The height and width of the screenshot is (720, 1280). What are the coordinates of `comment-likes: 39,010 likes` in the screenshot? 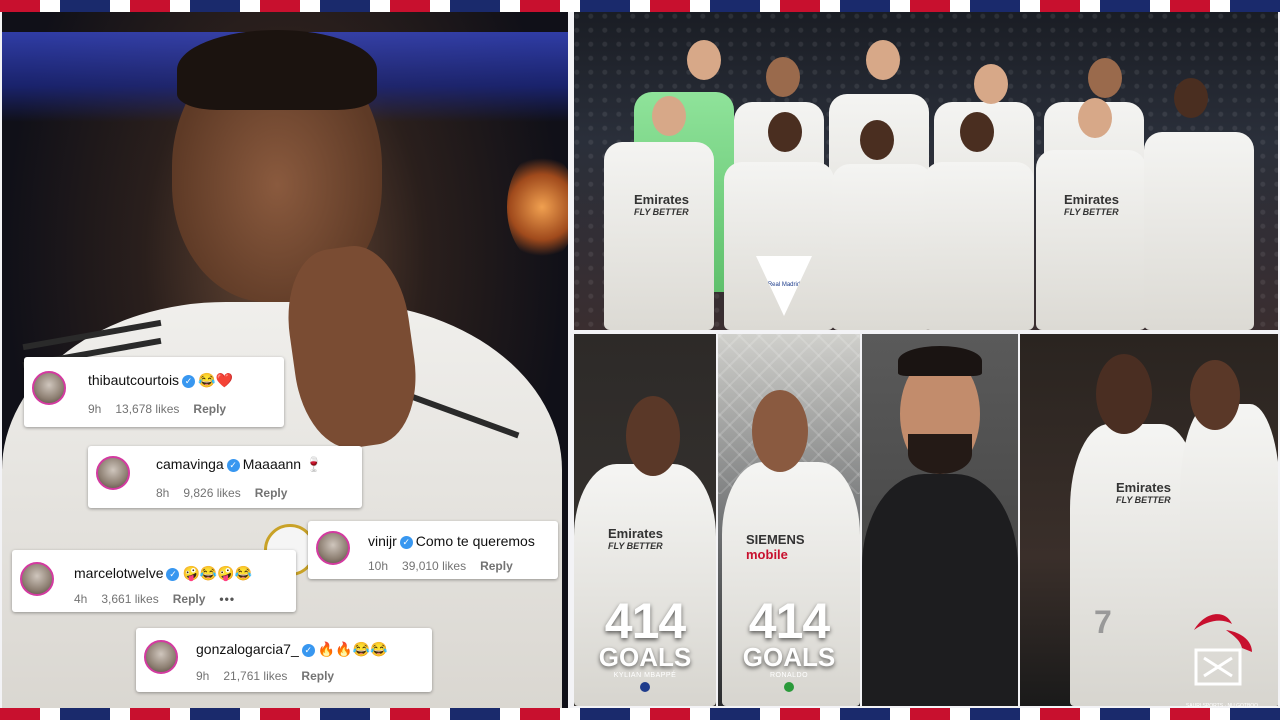 It's located at (434, 566).